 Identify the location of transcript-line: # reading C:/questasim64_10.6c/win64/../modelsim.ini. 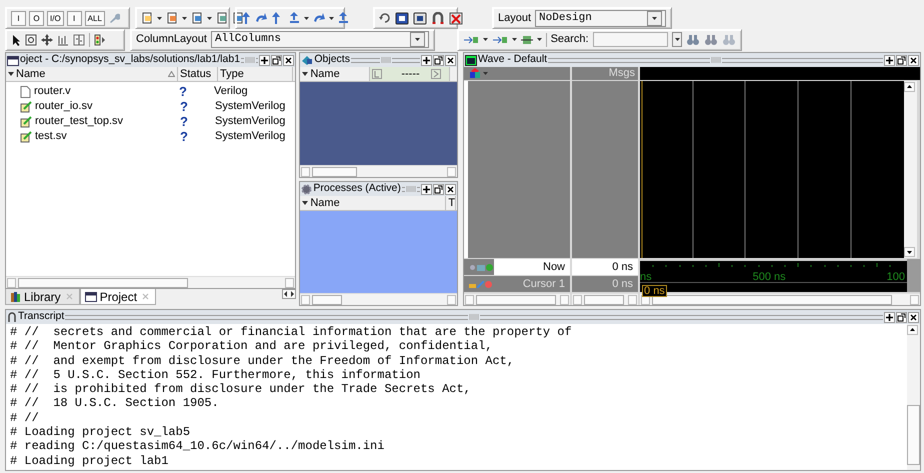
(198, 446).